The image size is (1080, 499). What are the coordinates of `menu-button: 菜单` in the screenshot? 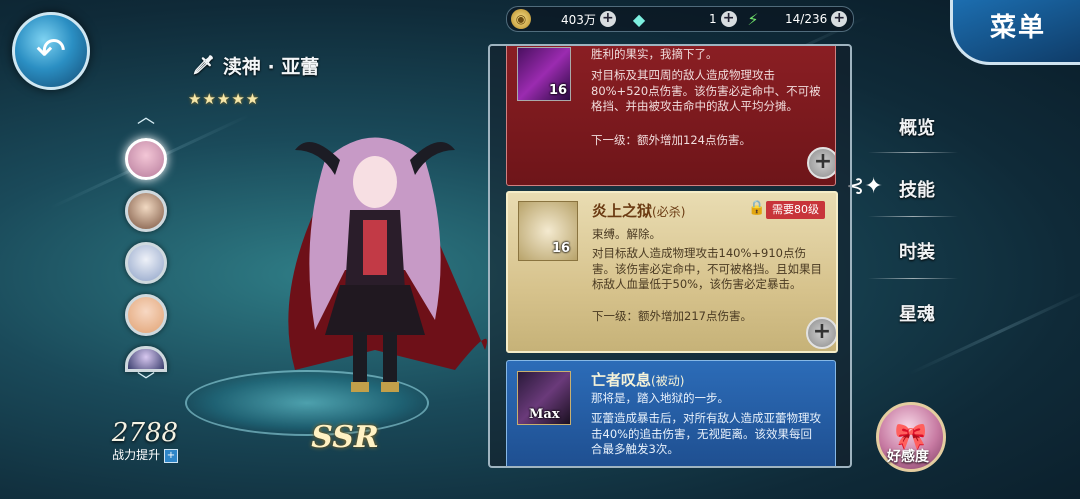 It's located at (1015, 32).